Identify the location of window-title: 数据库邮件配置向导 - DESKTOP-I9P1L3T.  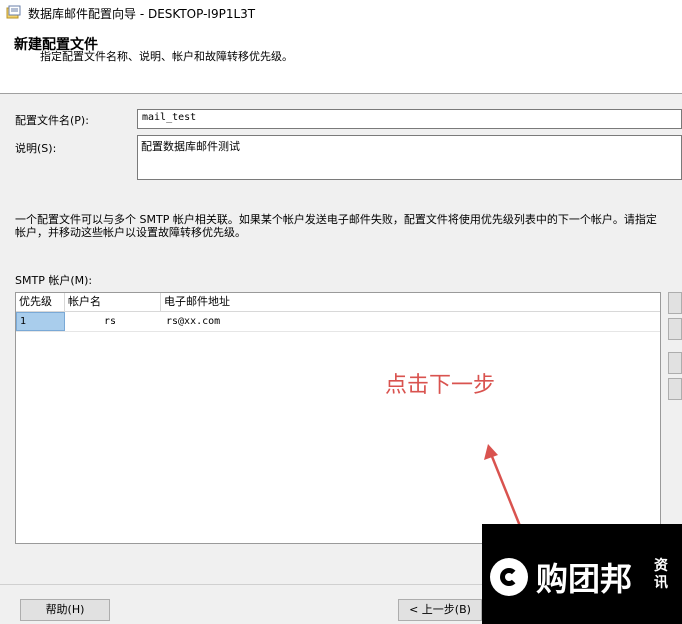
(142, 14).